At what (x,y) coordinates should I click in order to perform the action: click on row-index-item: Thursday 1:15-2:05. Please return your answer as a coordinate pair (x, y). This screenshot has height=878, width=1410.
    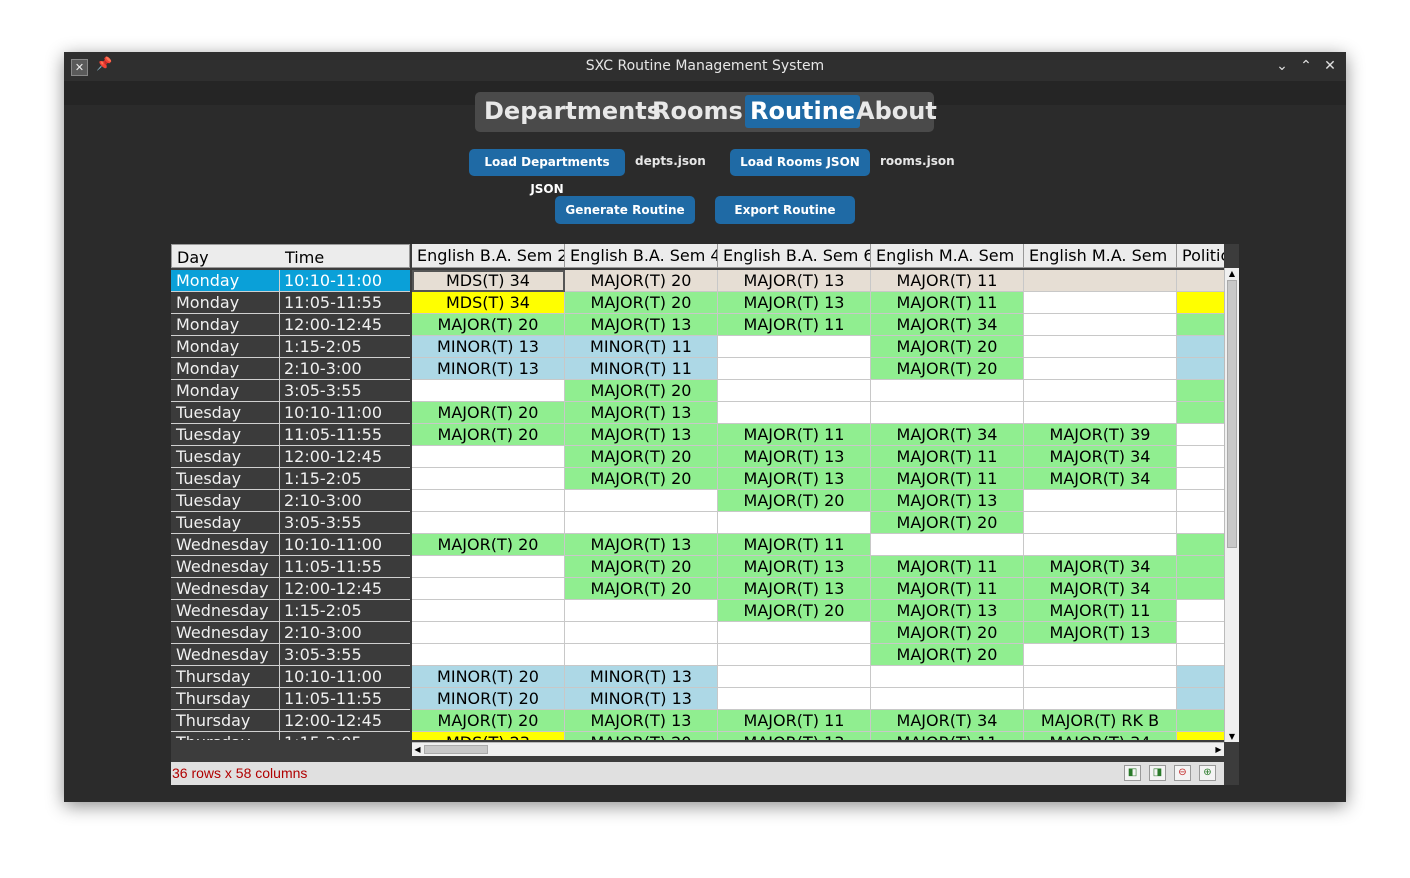
    Looking at the image, I should click on (290, 736).